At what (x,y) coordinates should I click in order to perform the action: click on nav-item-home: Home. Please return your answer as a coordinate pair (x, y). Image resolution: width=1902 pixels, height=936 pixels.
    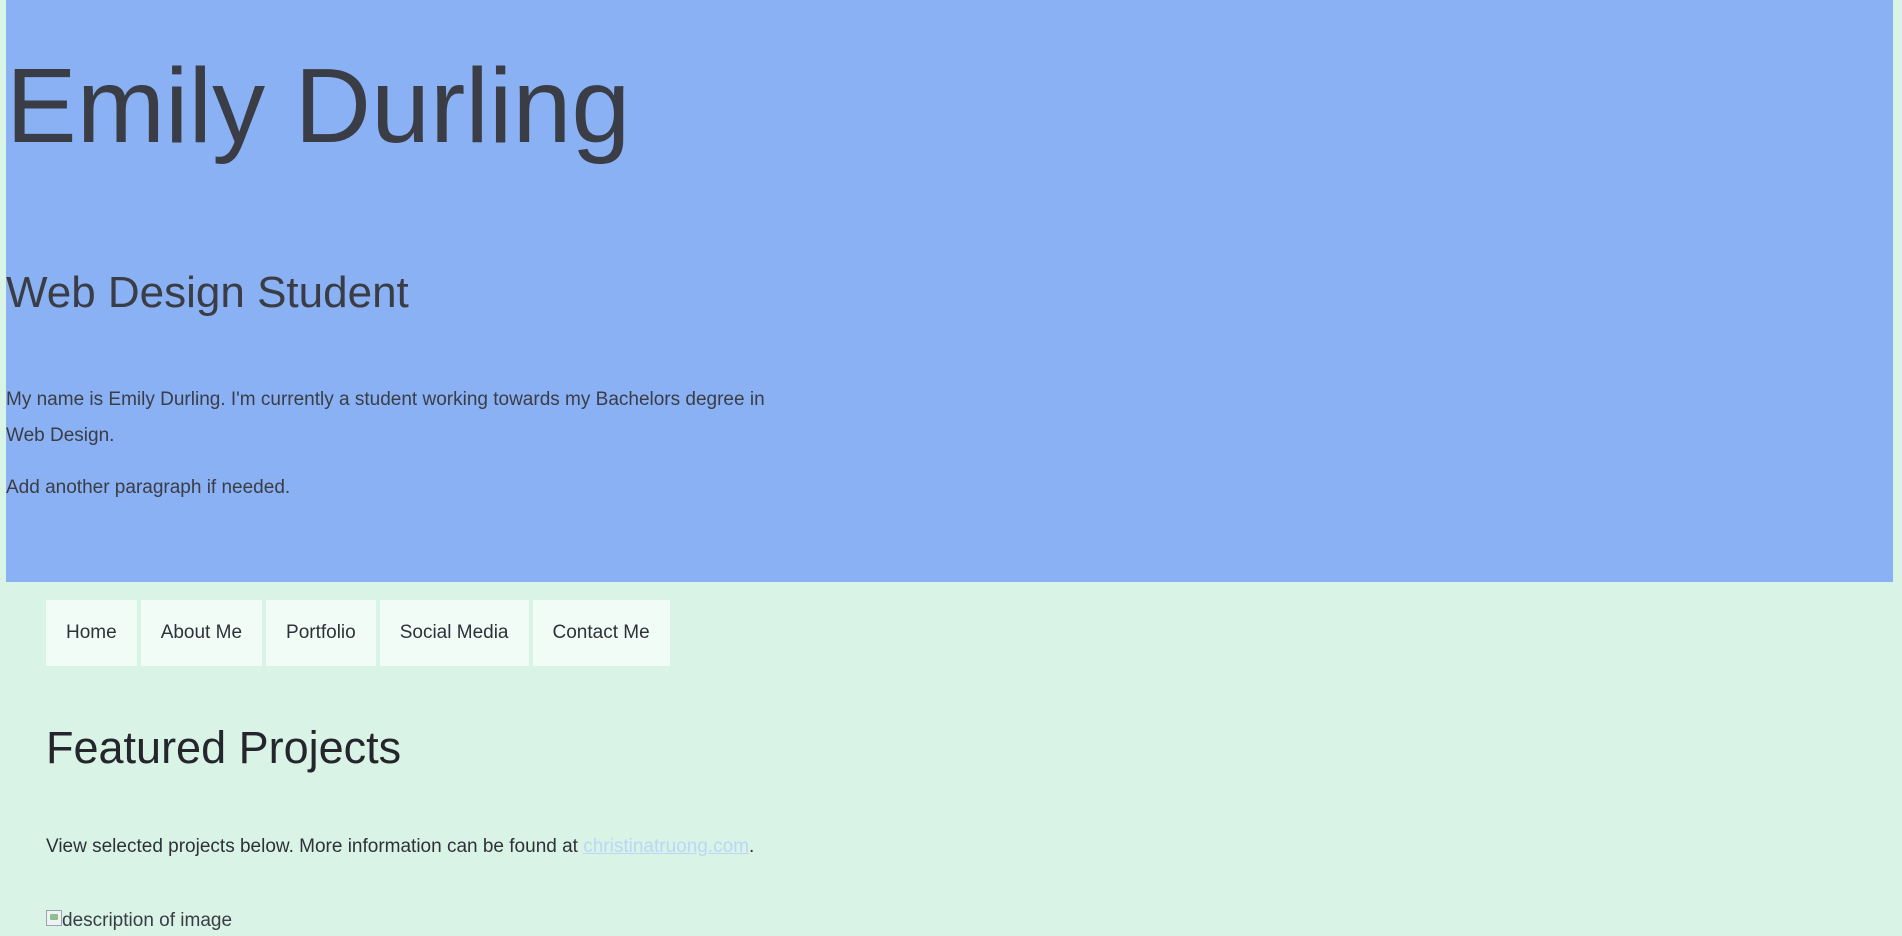
    Looking at the image, I should click on (91, 633).